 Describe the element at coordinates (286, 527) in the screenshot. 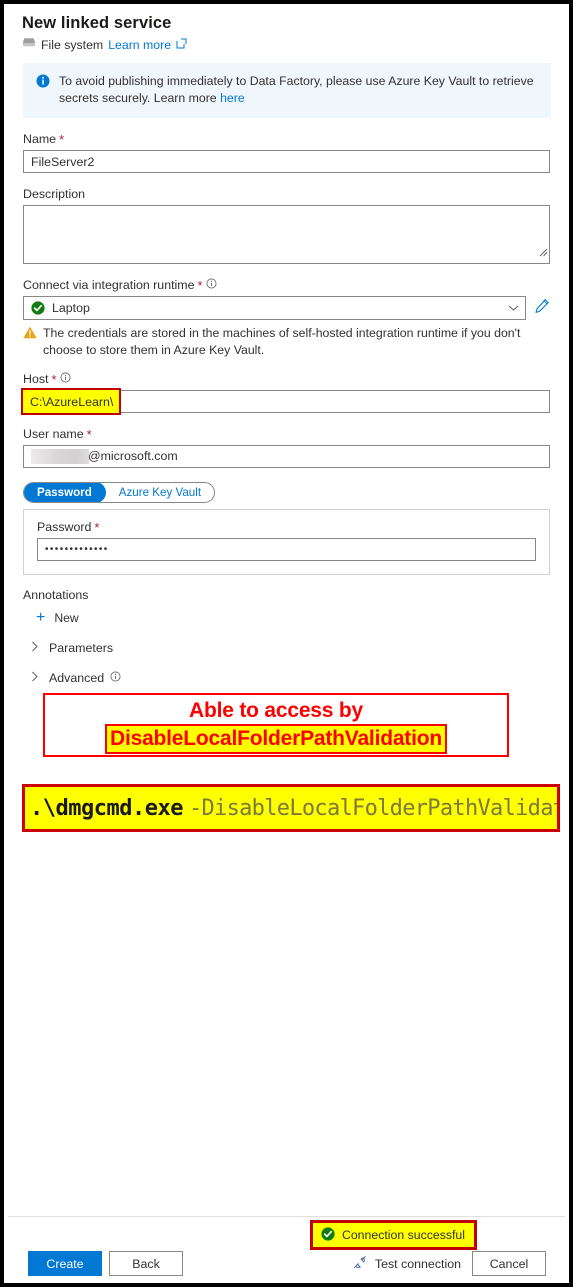

I see `password-label-row: Password *` at that location.